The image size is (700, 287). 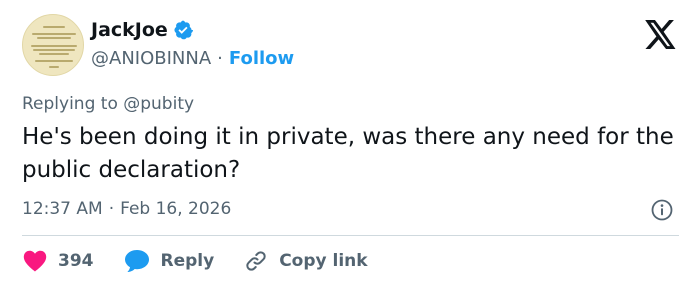 I want to click on copy-link-button: Copy link, so click(x=306, y=261).